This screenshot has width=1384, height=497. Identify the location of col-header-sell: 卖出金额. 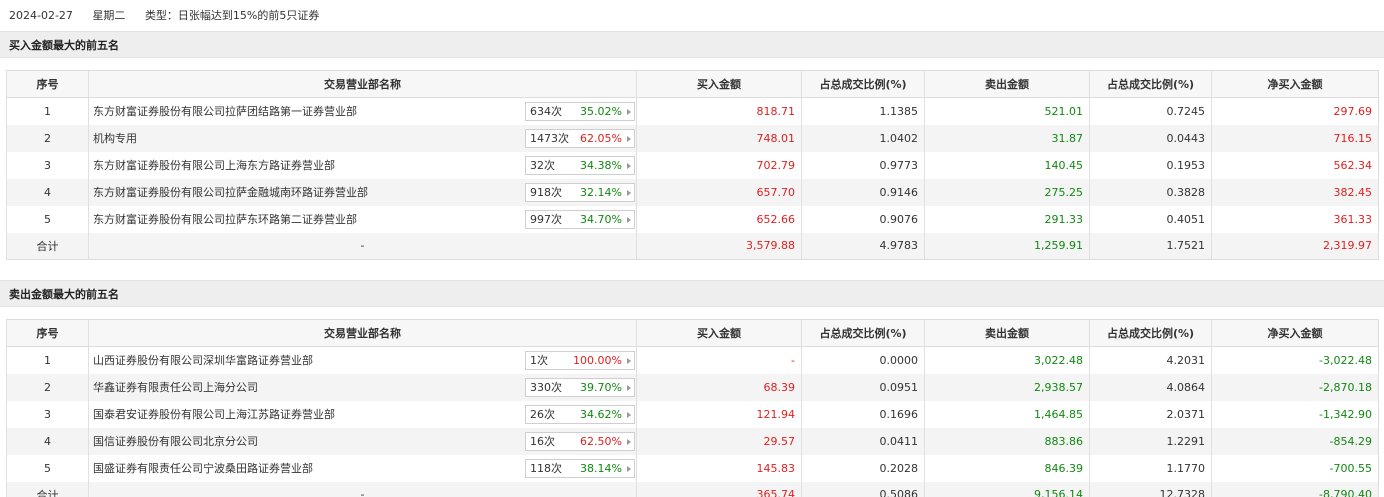
(1007, 333).